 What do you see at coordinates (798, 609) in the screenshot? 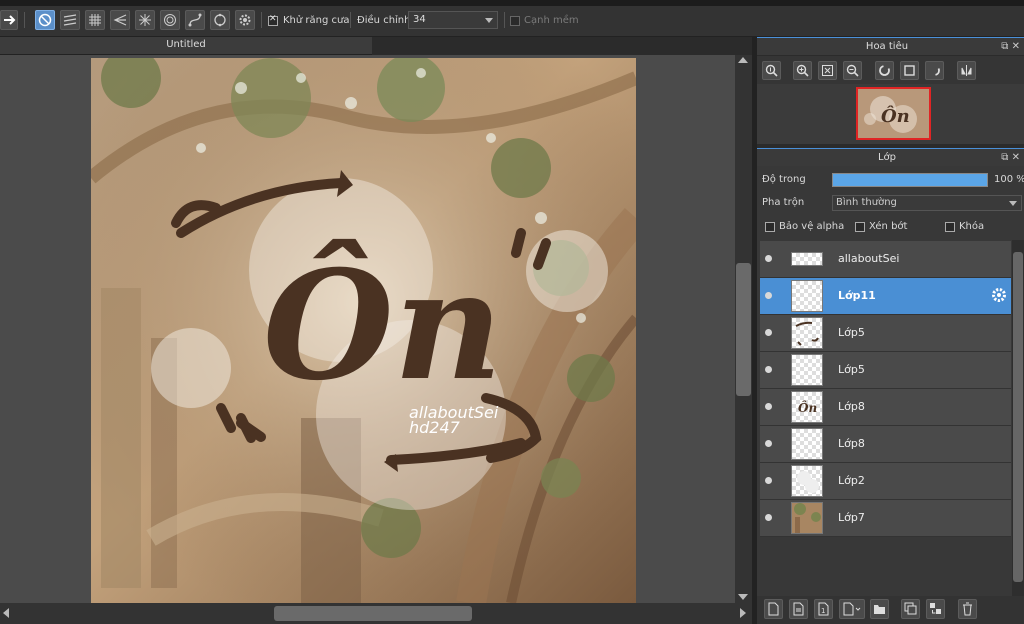
I see `new-raster-layer-icon` at bounding box center [798, 609].